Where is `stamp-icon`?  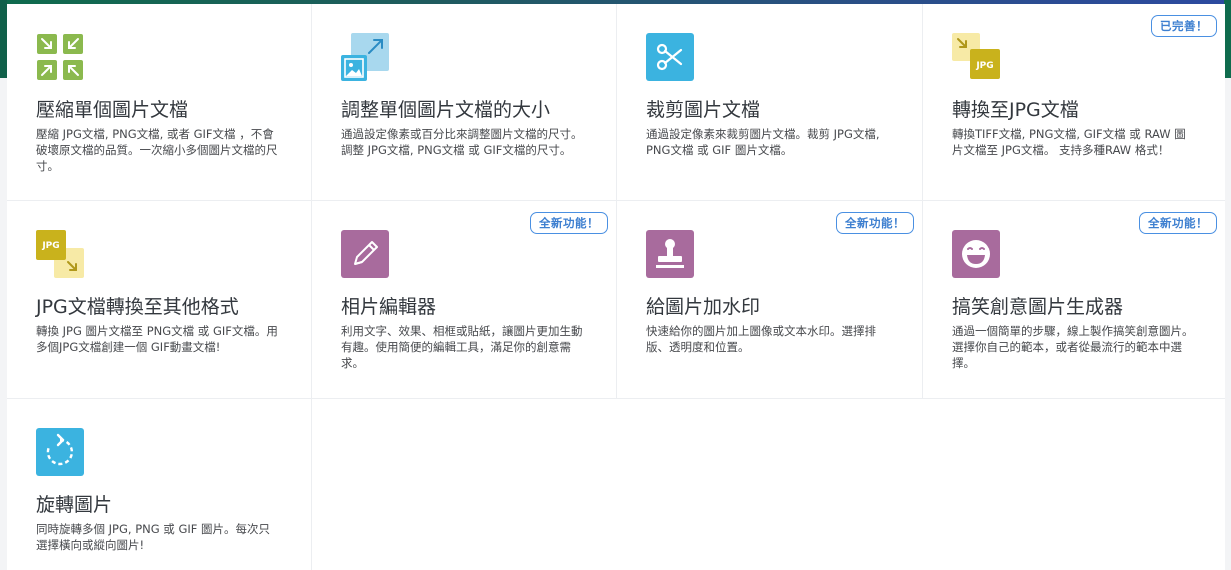
stamp-icon is located at coordinates (670, 254).